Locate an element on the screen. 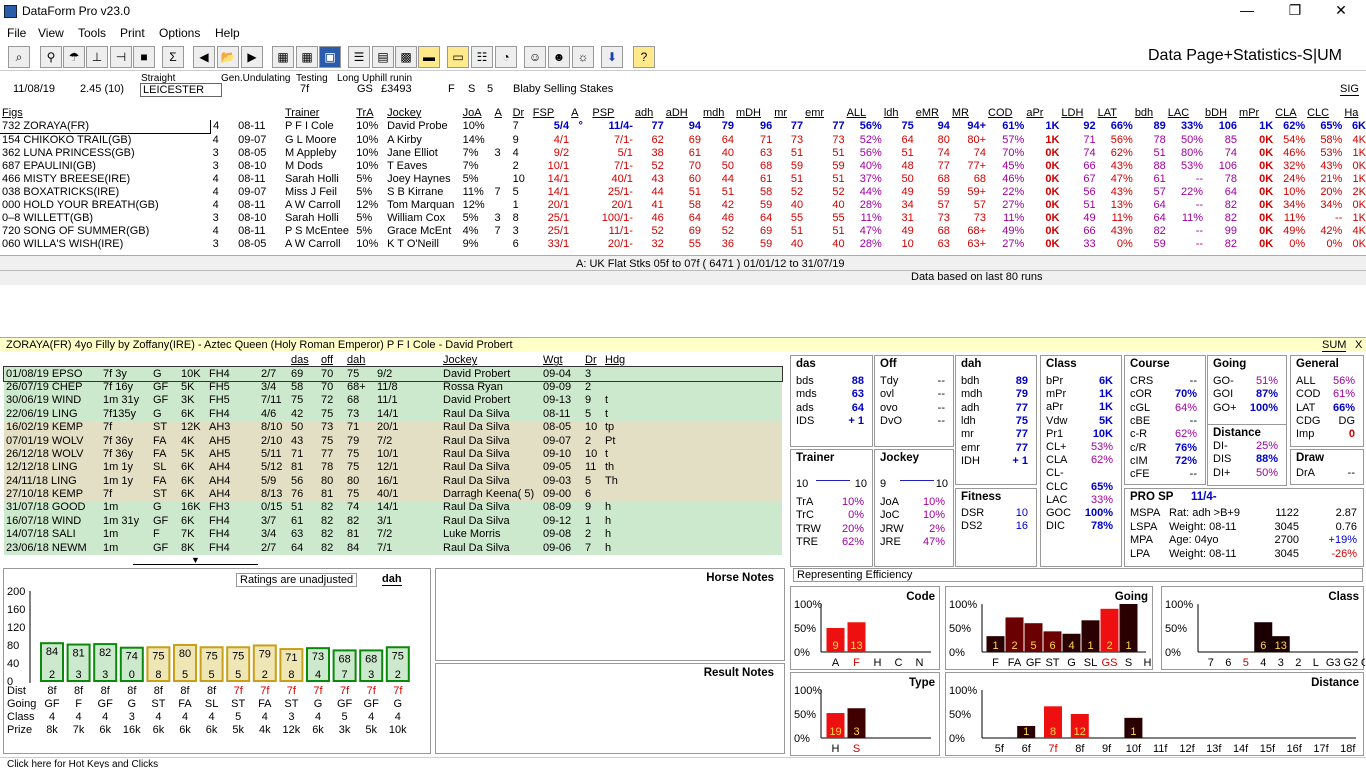  arrow-down-icon: ⬇ is located at coordinates (612, 57).